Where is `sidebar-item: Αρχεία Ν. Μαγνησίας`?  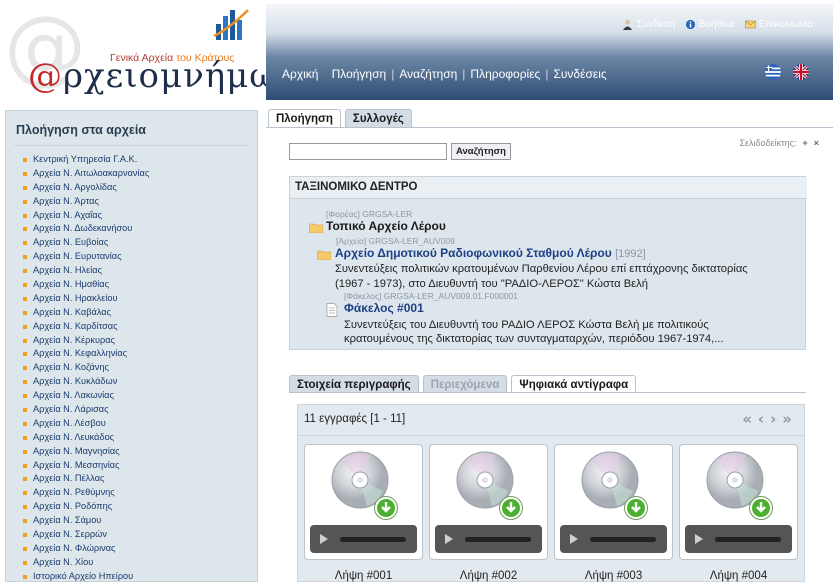
sidebar-item: Αρχεία Ν. Μαγνησίας is located at coordinates (86, 452).